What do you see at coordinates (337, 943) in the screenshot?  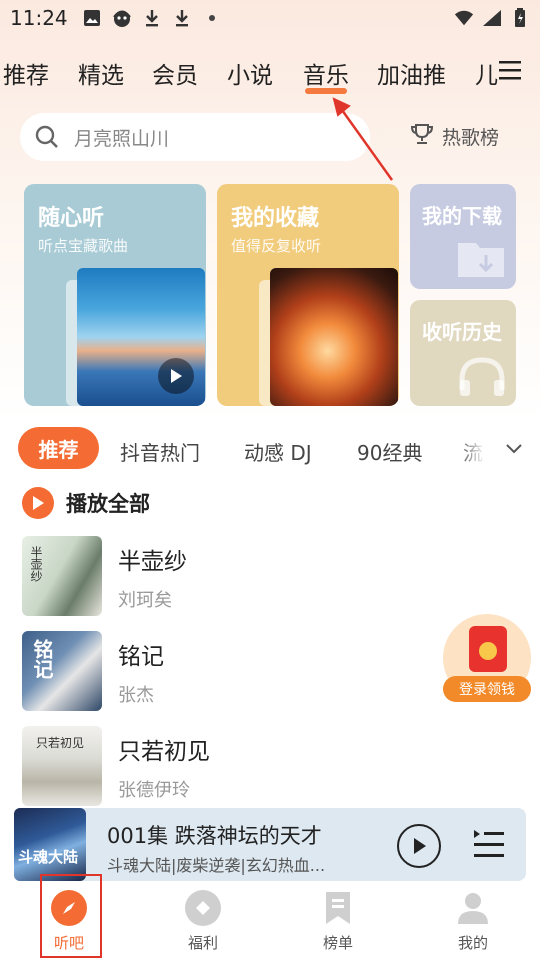 I see `nav-label: 榜单` at bounding box center [337, 943].